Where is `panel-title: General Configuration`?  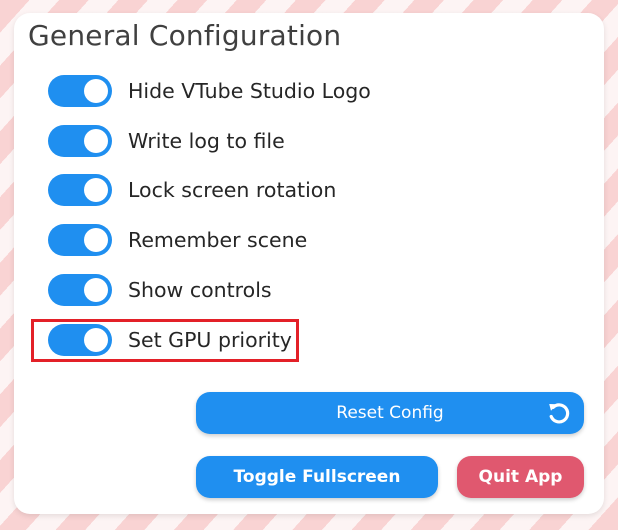
panel-title: General Configuration is located at coordinates (185, 35).